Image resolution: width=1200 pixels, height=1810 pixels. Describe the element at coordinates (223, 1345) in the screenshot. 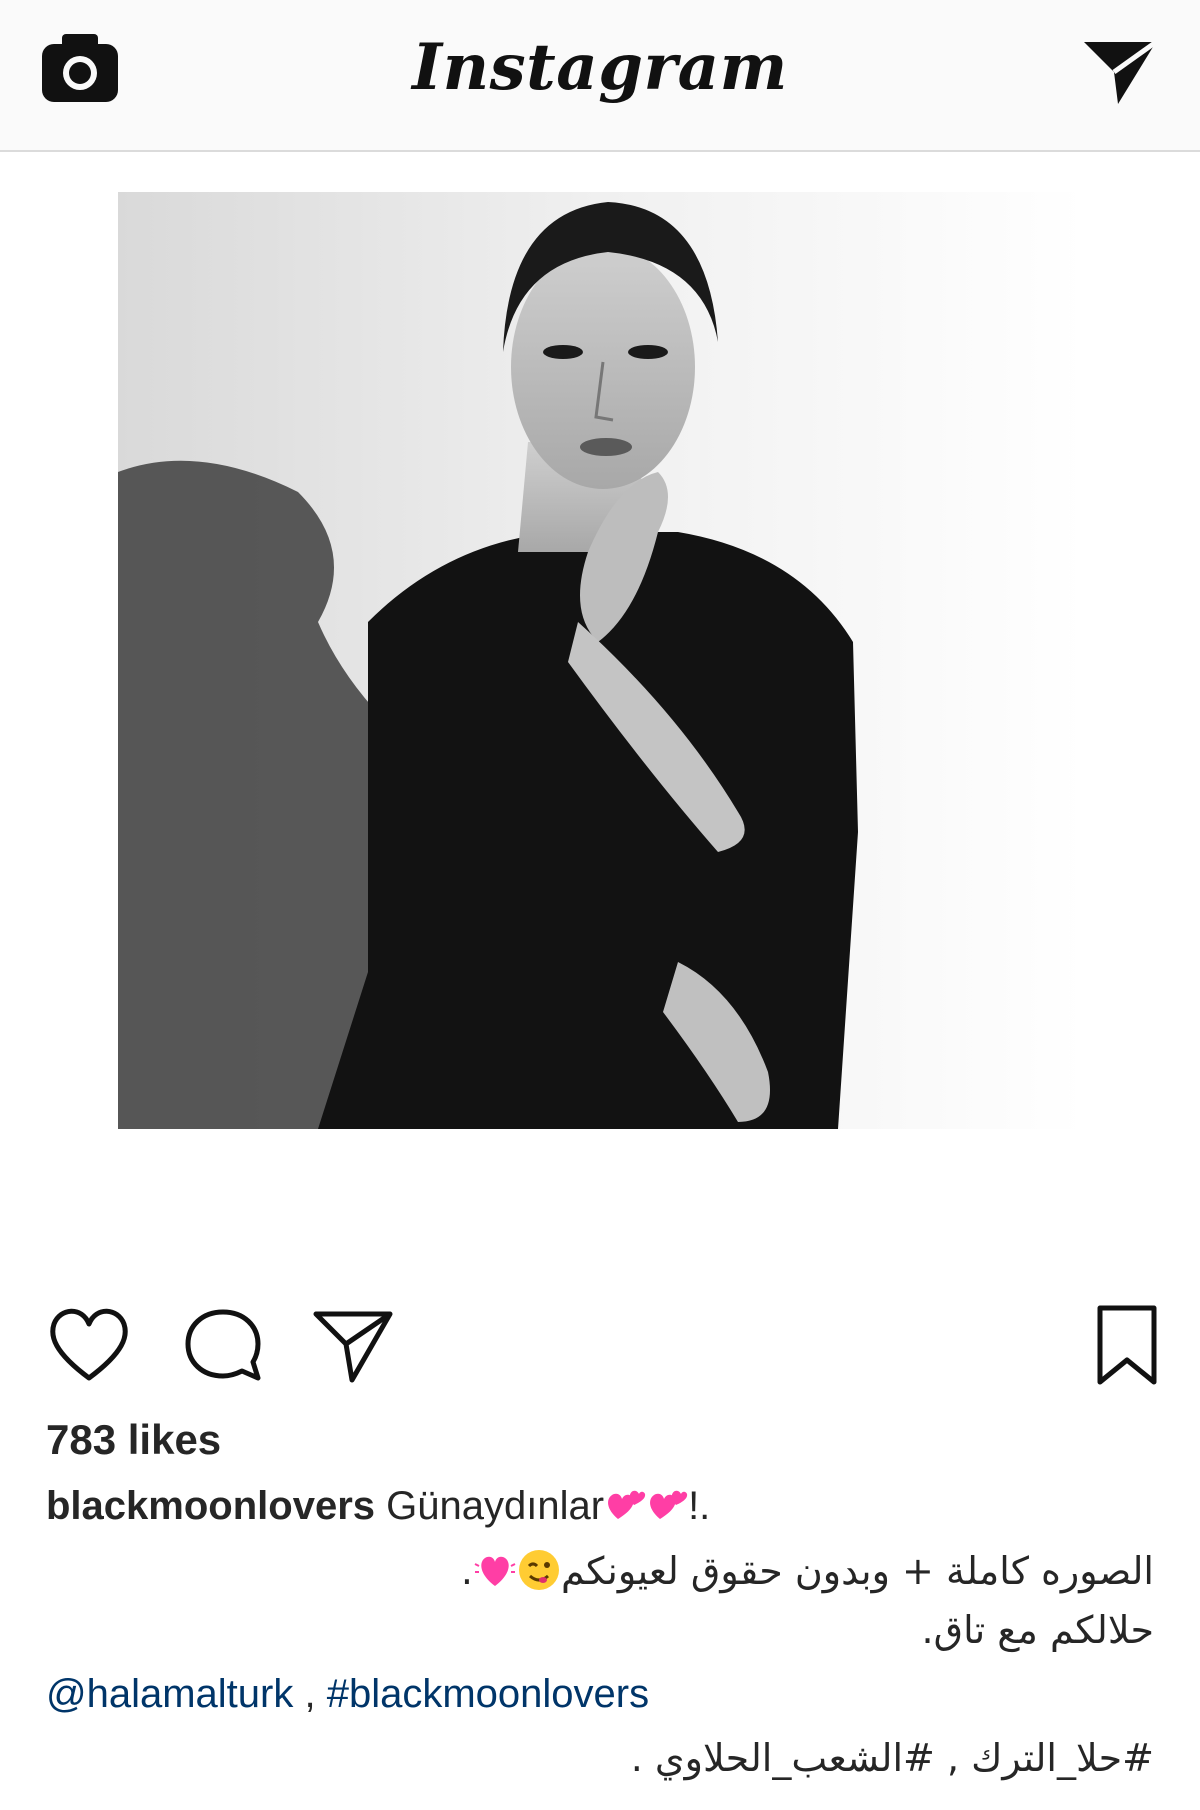

I see `comment-icon` at that location.